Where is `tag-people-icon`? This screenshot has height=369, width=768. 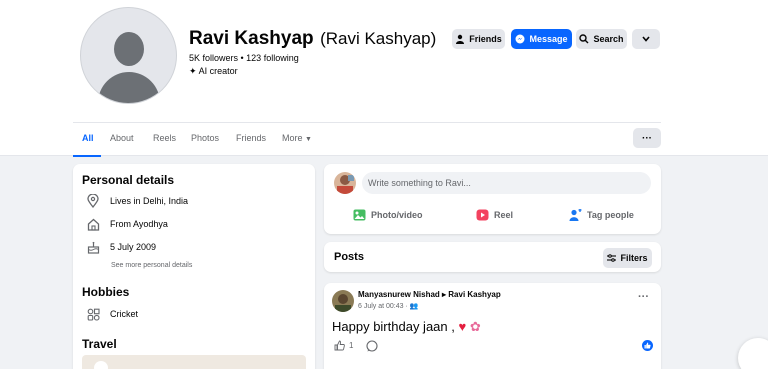
tag-people-icon is located at coordinates (575, 215).